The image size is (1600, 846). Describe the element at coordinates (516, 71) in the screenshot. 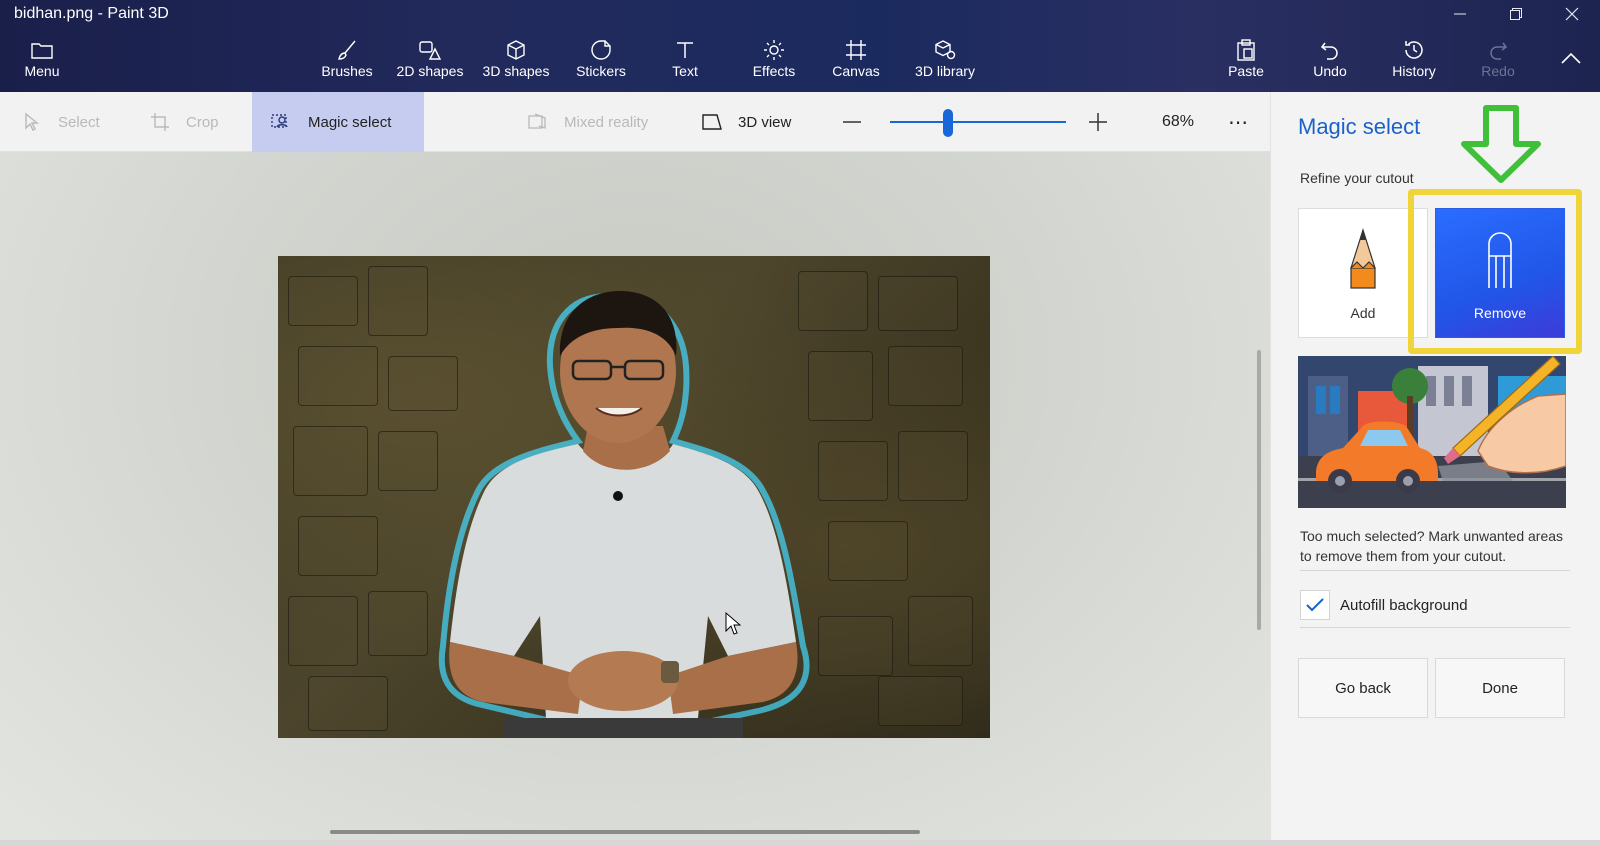

I see `3d-shapes-label: 3D shapes` at that location.